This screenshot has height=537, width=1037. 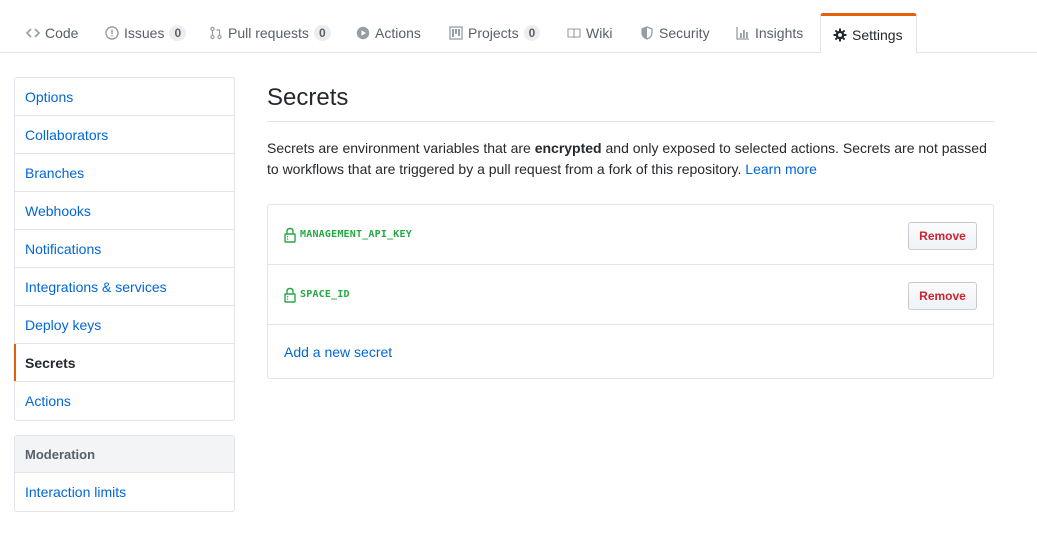 I want to click on menu-item-notifications: Notifications, so click(x=124, y=249).